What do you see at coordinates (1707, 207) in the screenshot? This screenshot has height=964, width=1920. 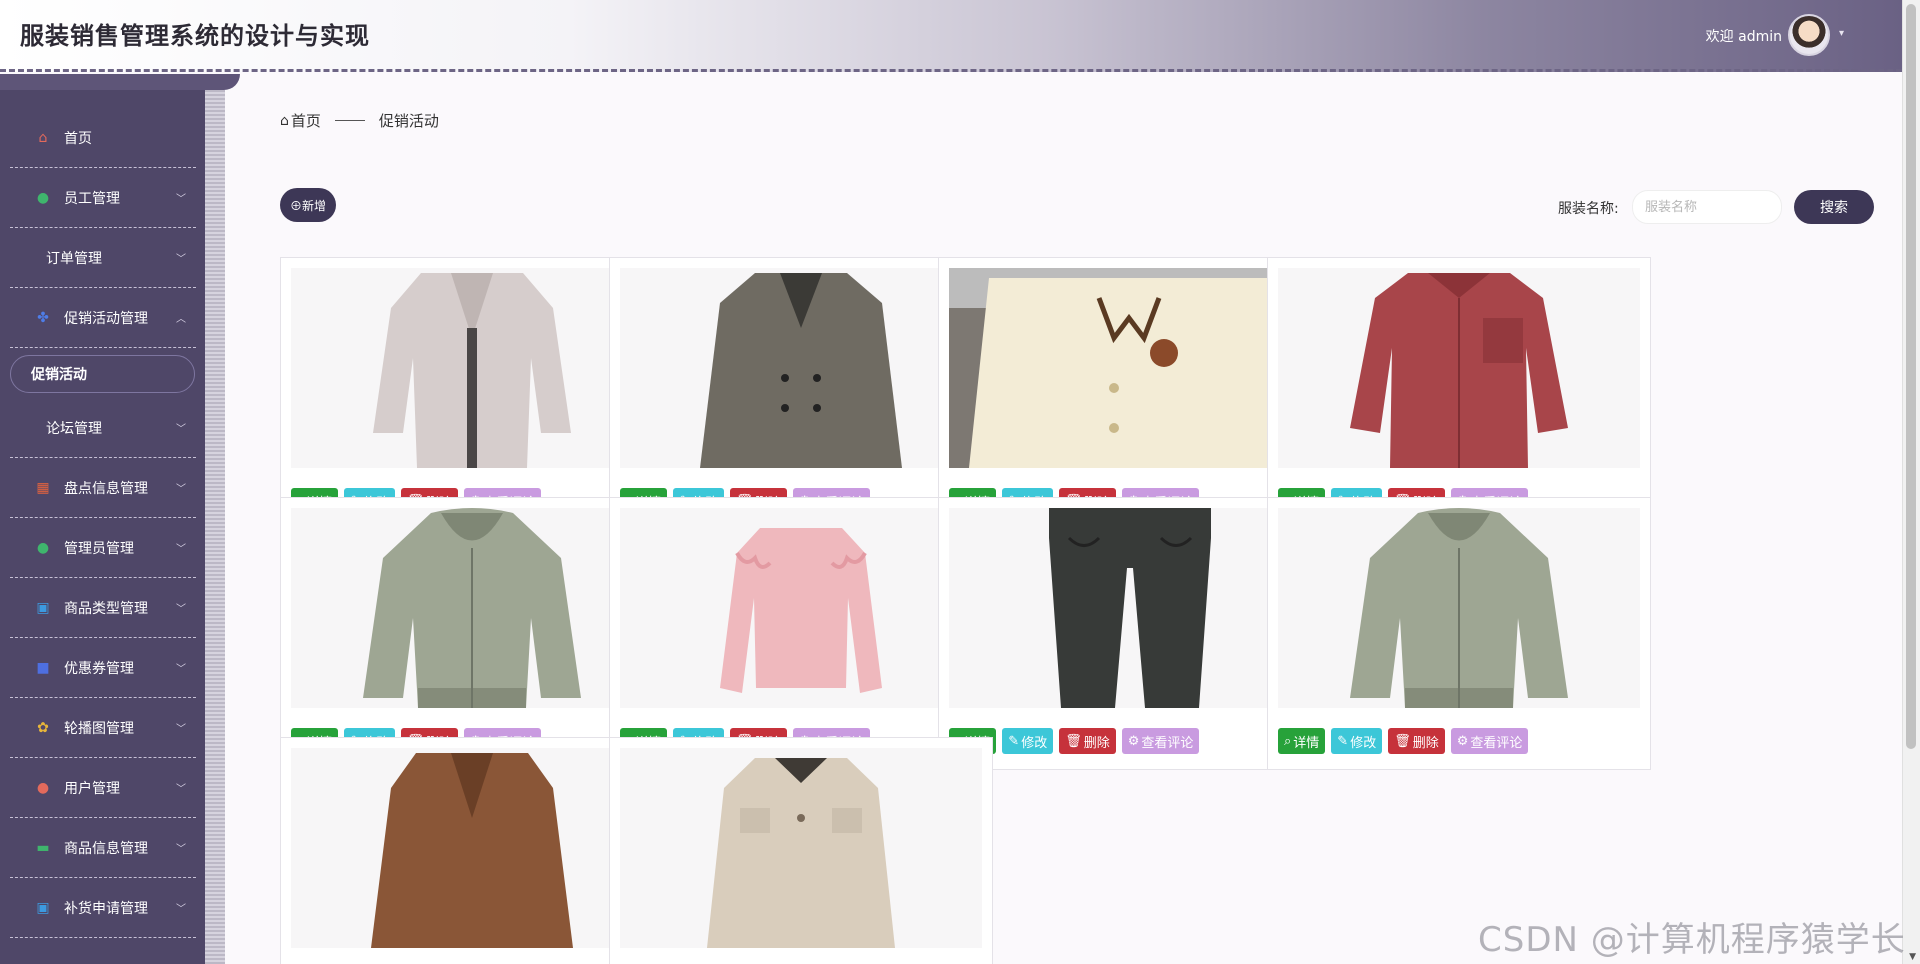 I see `search-input` at bounding box center [1707, 207].